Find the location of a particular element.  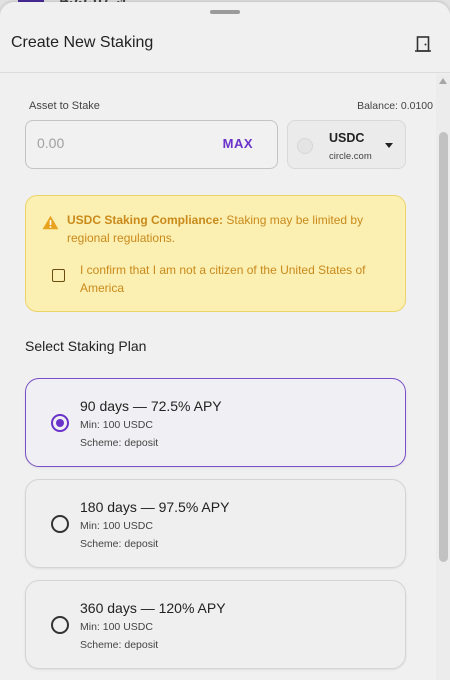

asset-to-stake-label: Asset to Stake is located at coordinates (64, 106).